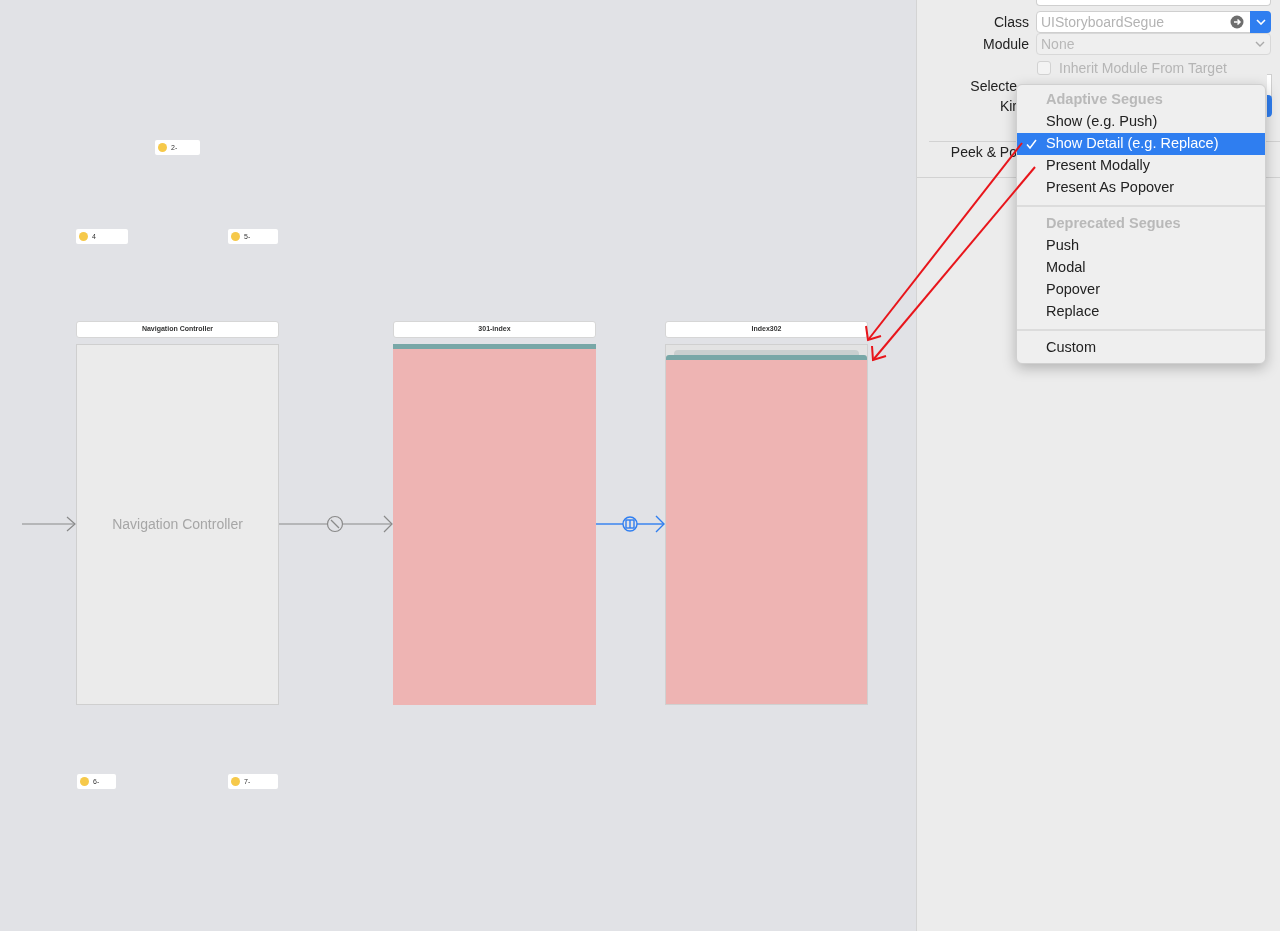  I want to click on dropdown-button, so click(1260, 22).